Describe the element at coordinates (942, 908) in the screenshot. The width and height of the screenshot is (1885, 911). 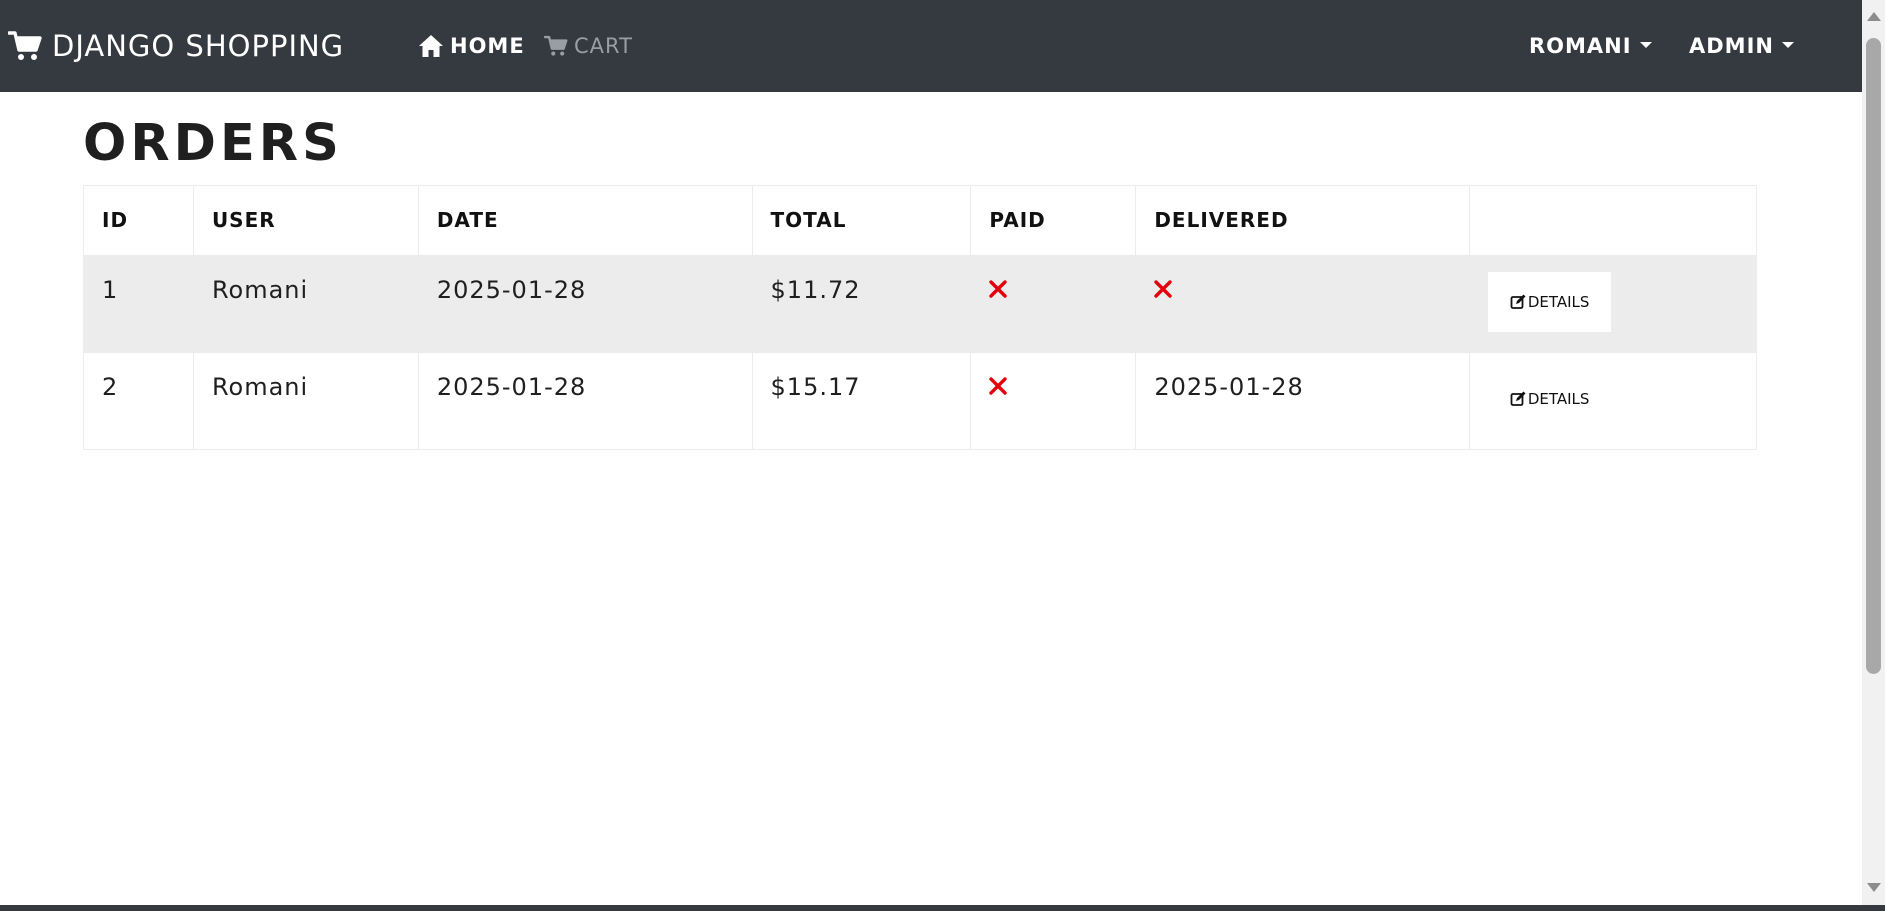
I see `window-bottom-edge` at that location.